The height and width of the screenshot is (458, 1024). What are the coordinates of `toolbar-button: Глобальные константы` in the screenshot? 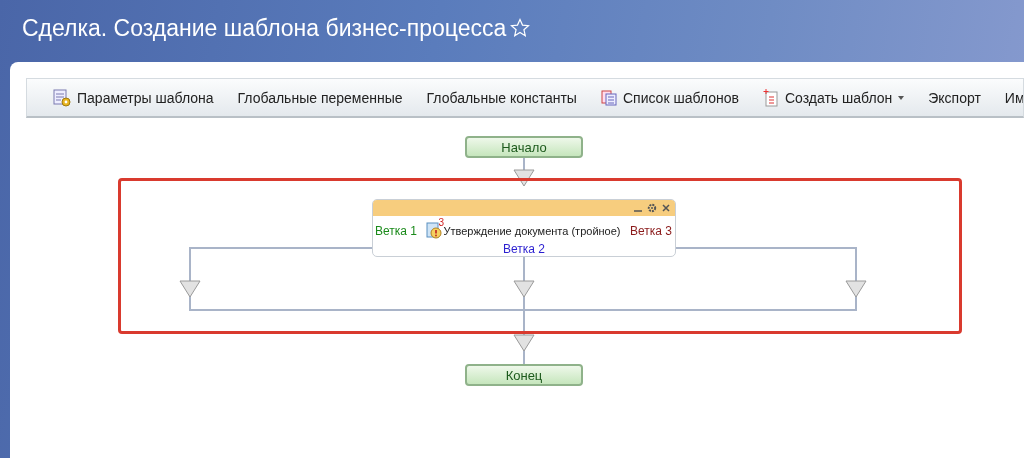 It's located at (501, 97).